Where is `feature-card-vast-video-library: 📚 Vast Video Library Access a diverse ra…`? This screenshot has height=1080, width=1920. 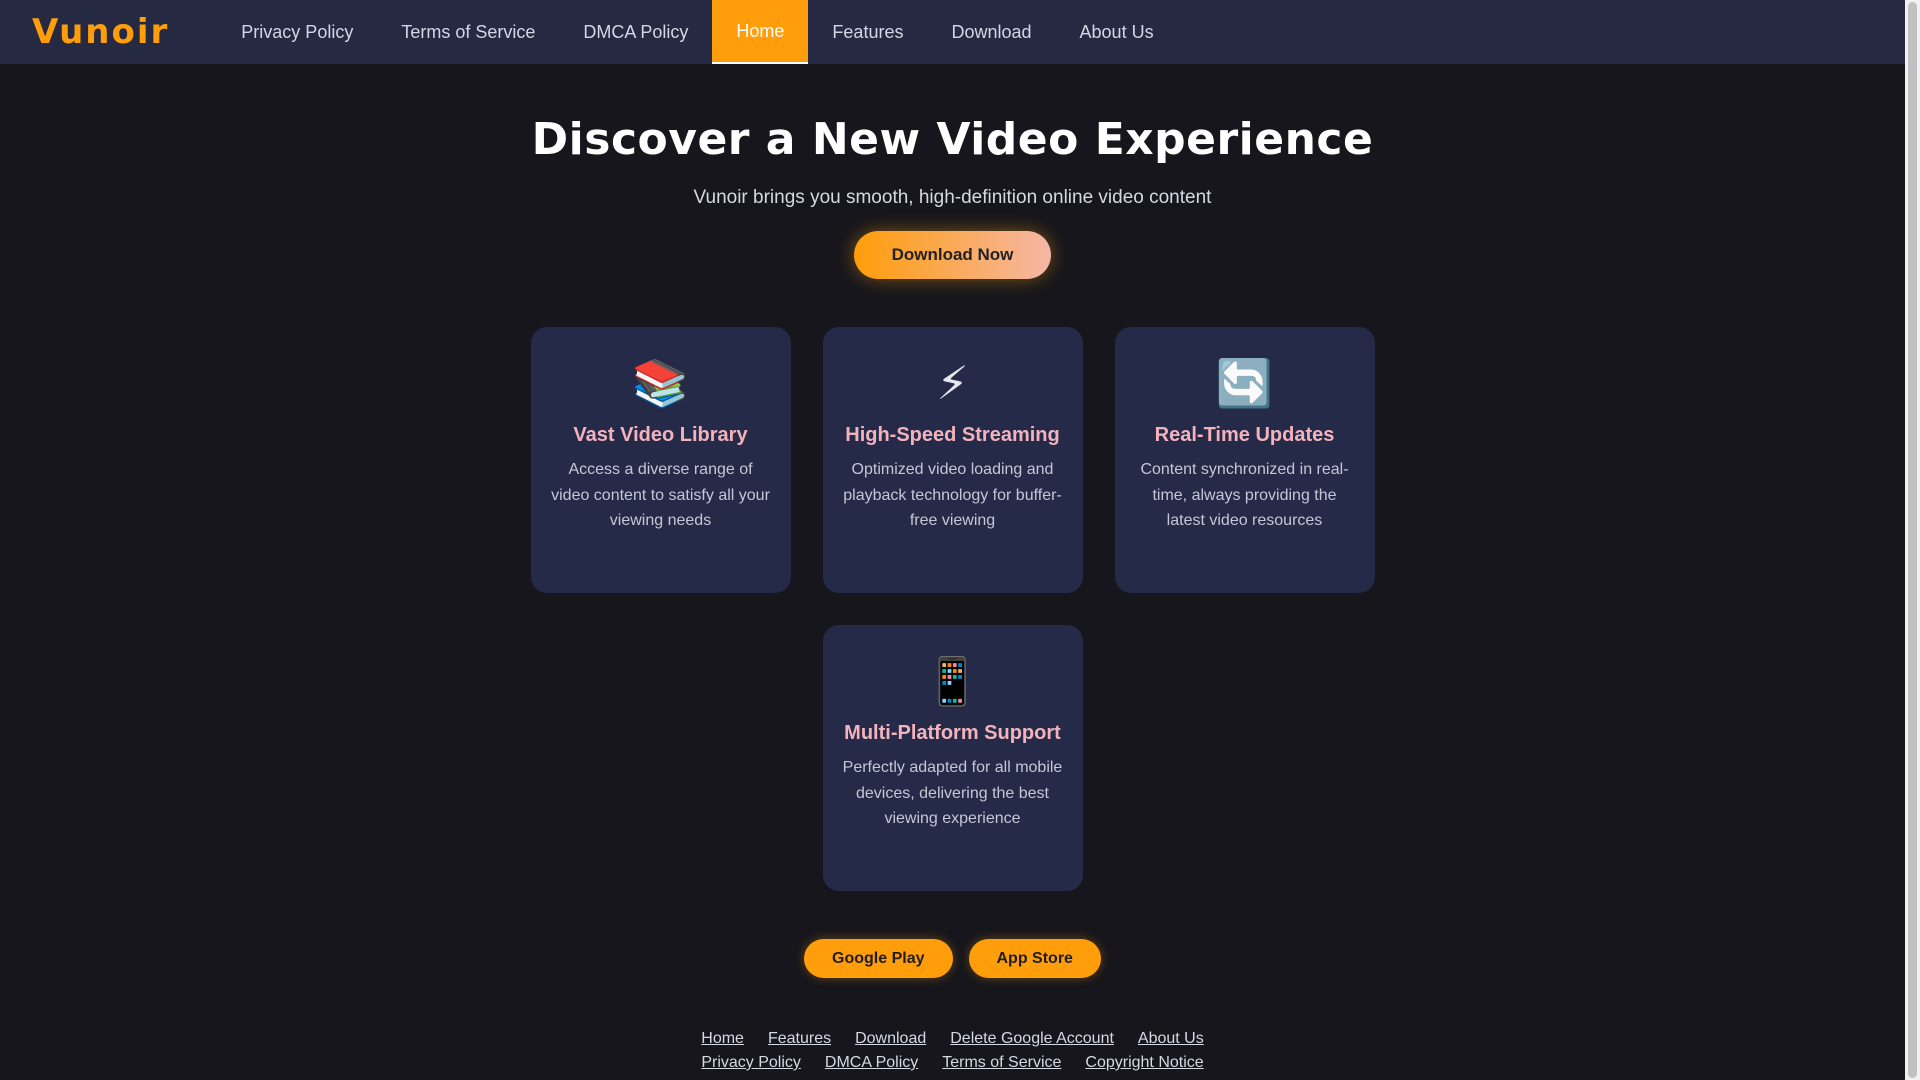
feature-card-vast-video-library: 📚 Vast Video Library Access a diverse ra… is located at coordinates (660, 460).